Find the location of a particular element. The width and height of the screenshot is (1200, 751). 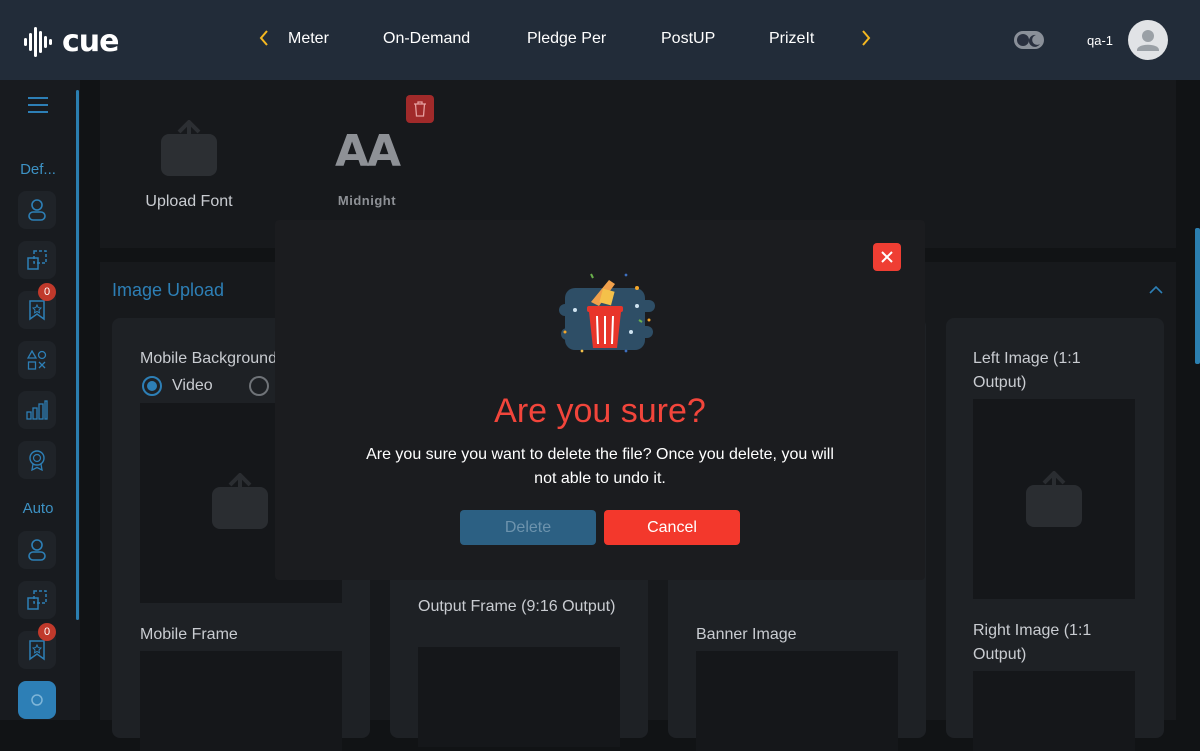

trash-bin-illustration is located at coordinates (607, 313).